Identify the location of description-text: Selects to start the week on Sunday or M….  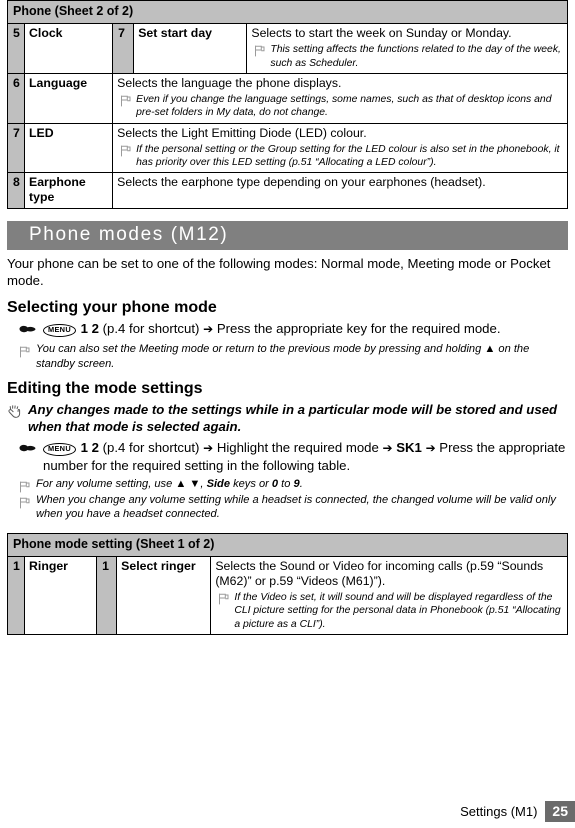
(381, 33).